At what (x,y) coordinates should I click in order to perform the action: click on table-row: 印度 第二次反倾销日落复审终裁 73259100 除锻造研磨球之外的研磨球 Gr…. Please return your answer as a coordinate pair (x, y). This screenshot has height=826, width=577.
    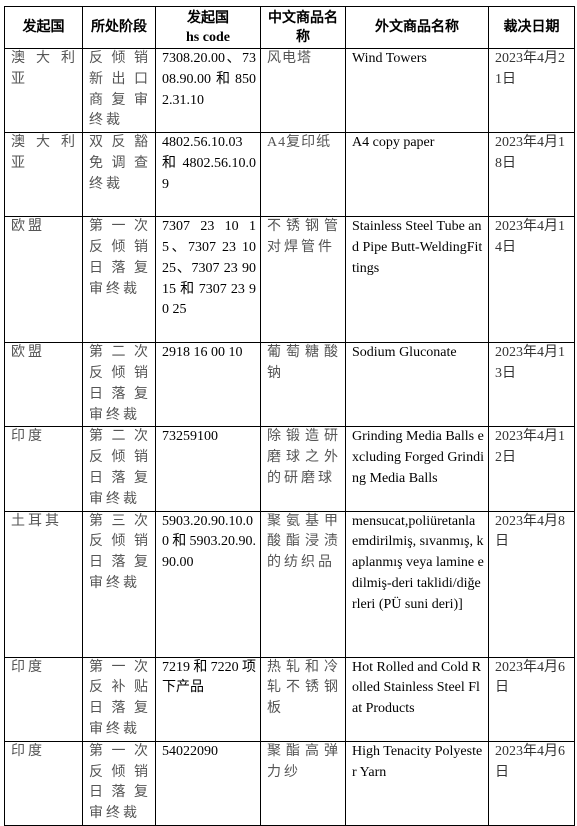
    Looking at the image, I should click on (289, 469).